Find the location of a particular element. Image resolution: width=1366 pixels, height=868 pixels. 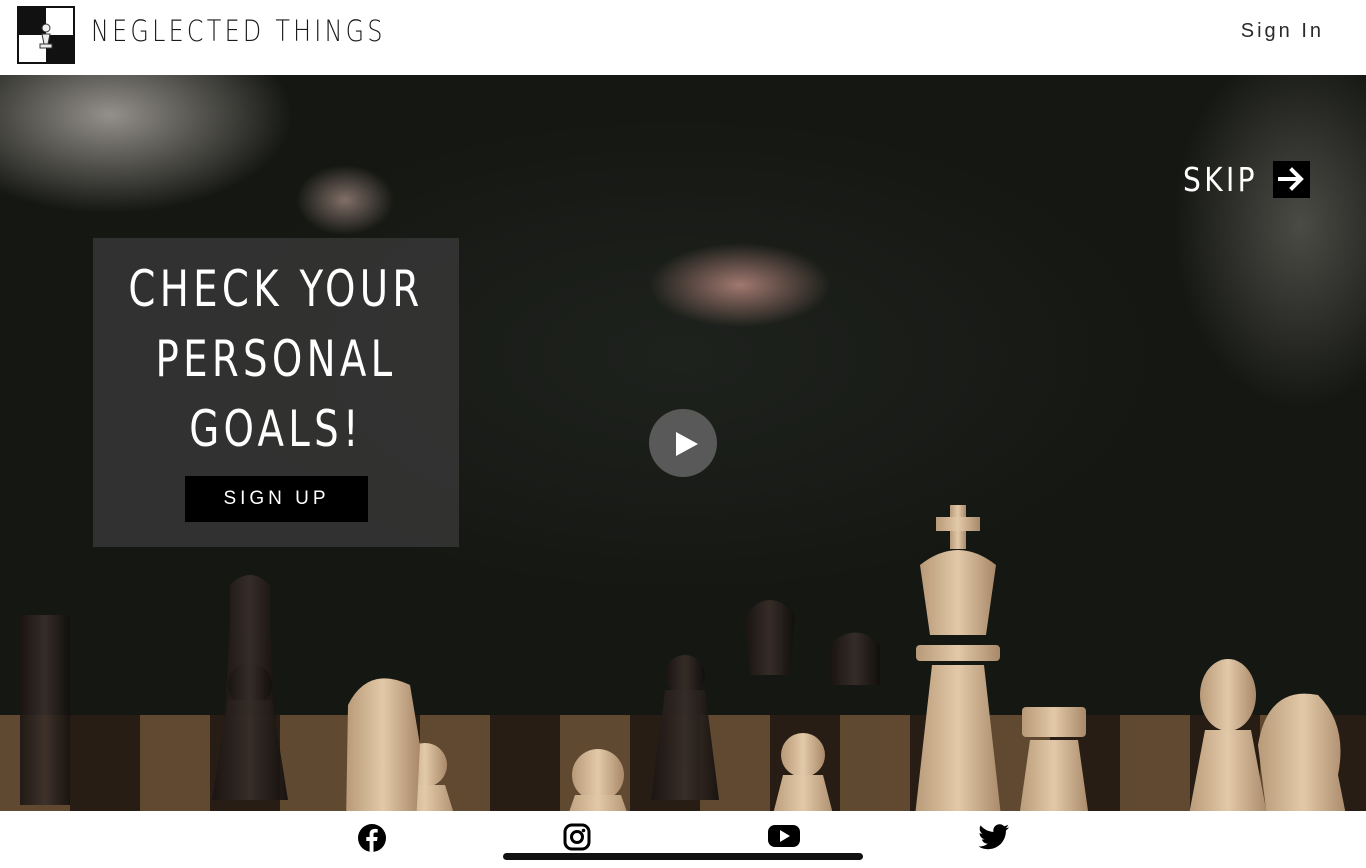

pawn-icon is located at coordinates (46, 36).